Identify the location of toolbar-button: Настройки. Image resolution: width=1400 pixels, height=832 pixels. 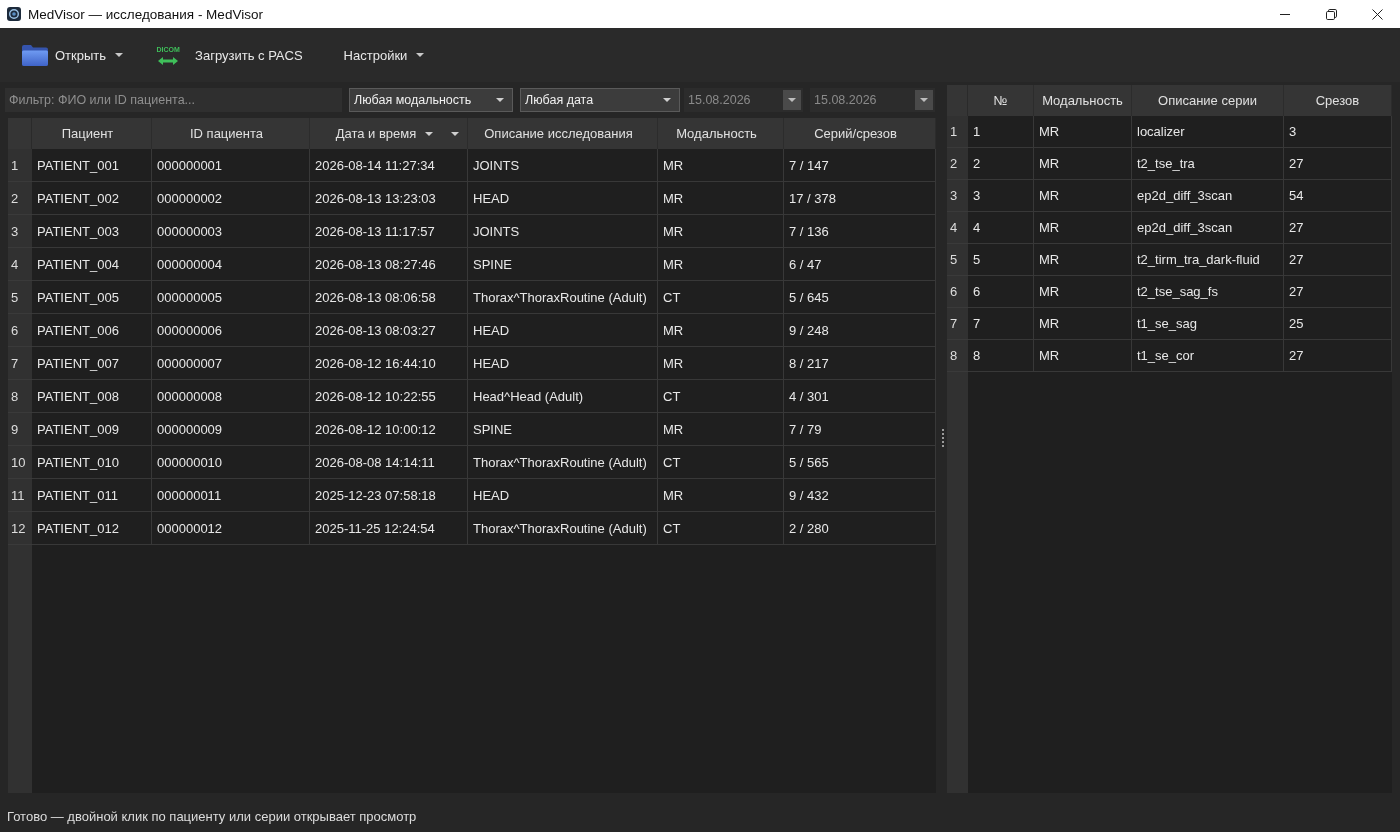
(384, 55).